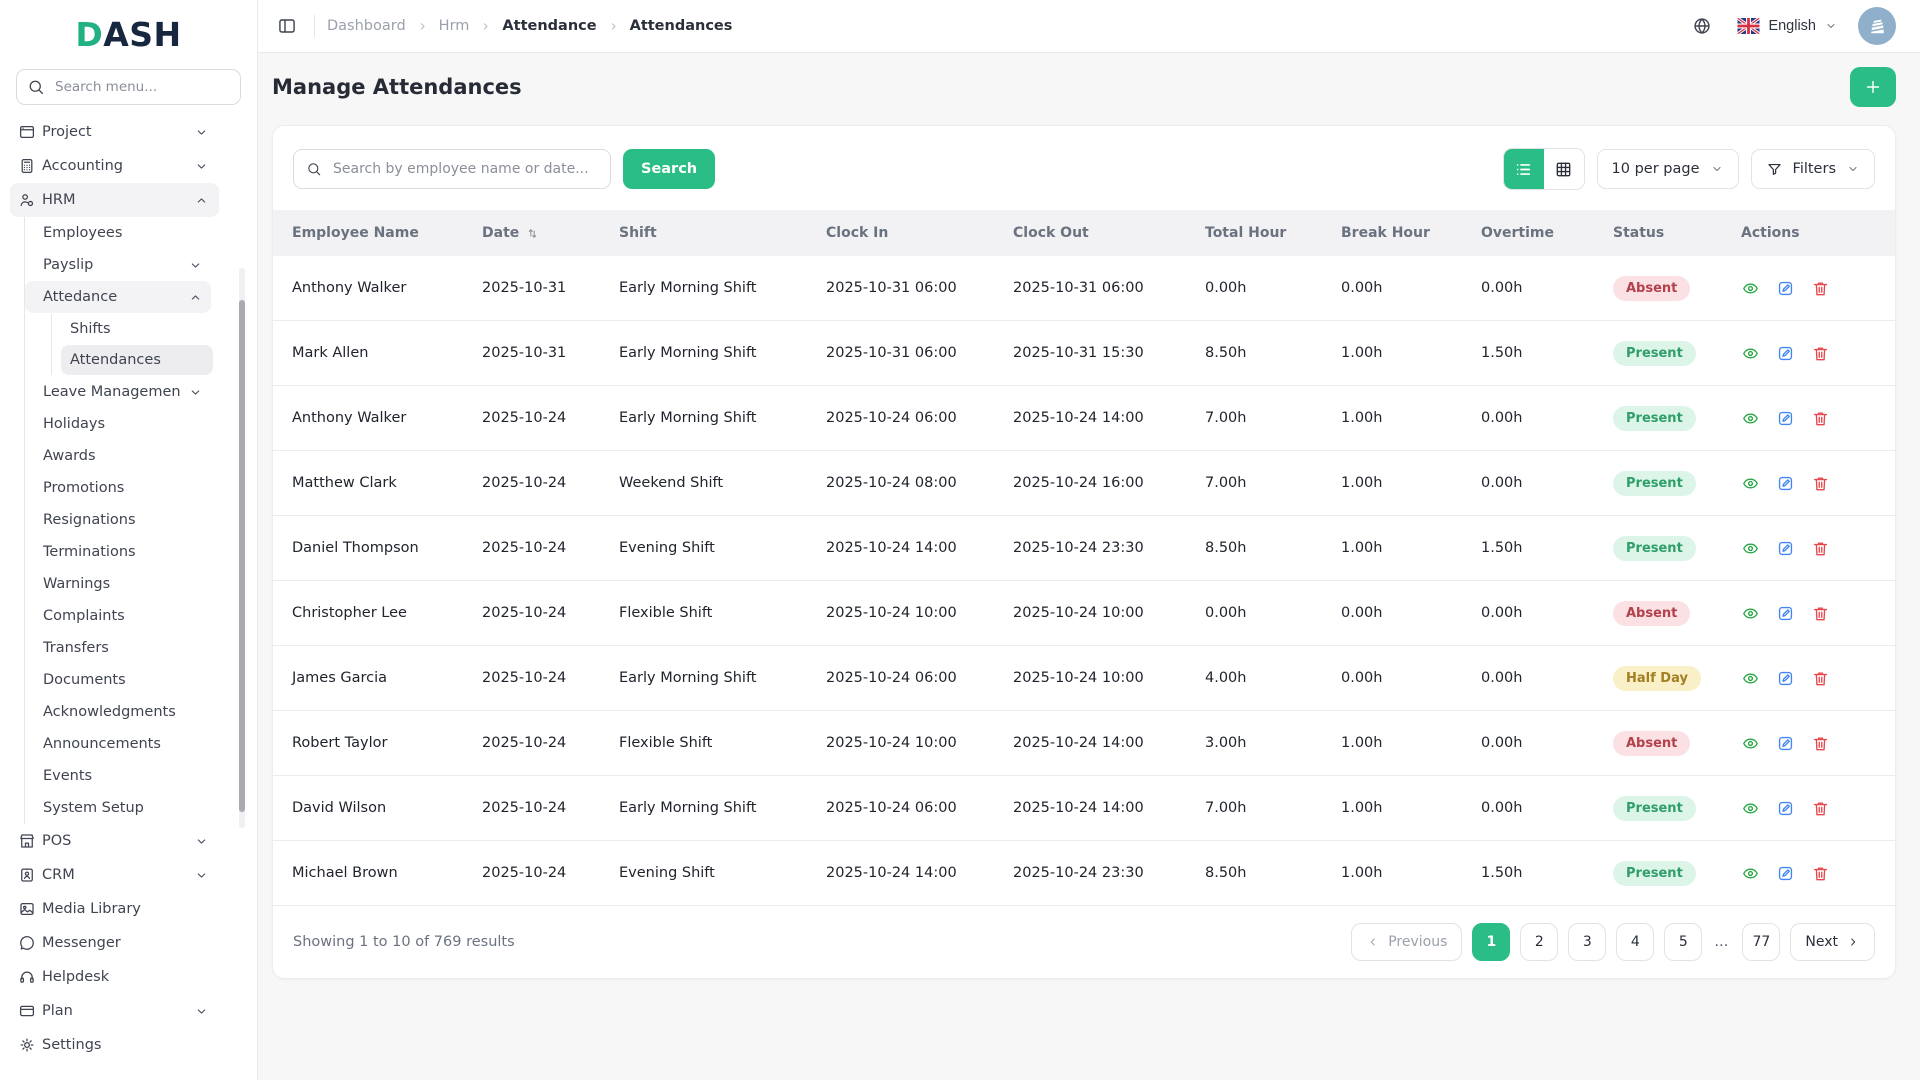 This screenshot has height=1080, width=1920. Describe the element at coordinates (114, 1045) in the screenshot. I see `sidebar-item-settings: Settings` at that location.